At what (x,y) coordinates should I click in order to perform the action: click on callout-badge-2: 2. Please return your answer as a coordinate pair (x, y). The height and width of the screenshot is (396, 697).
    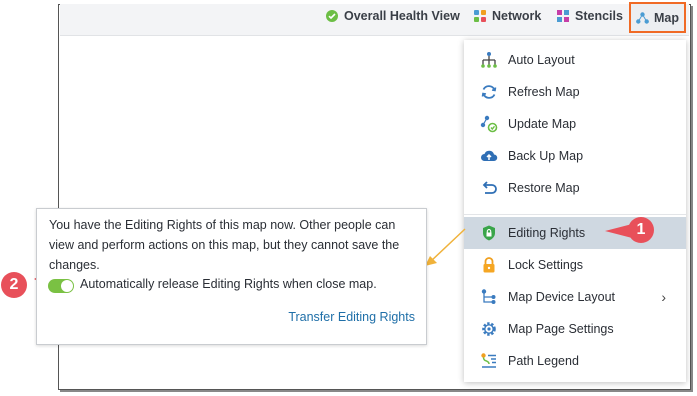
    Looking at the image, I should click on (14, 285).